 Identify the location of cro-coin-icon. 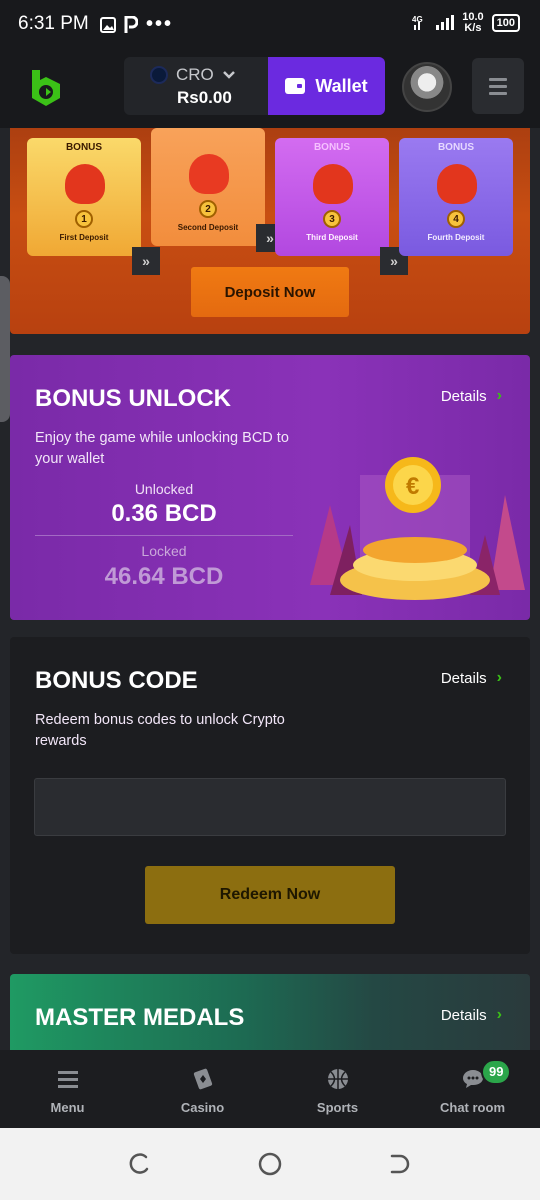
(159, 75).